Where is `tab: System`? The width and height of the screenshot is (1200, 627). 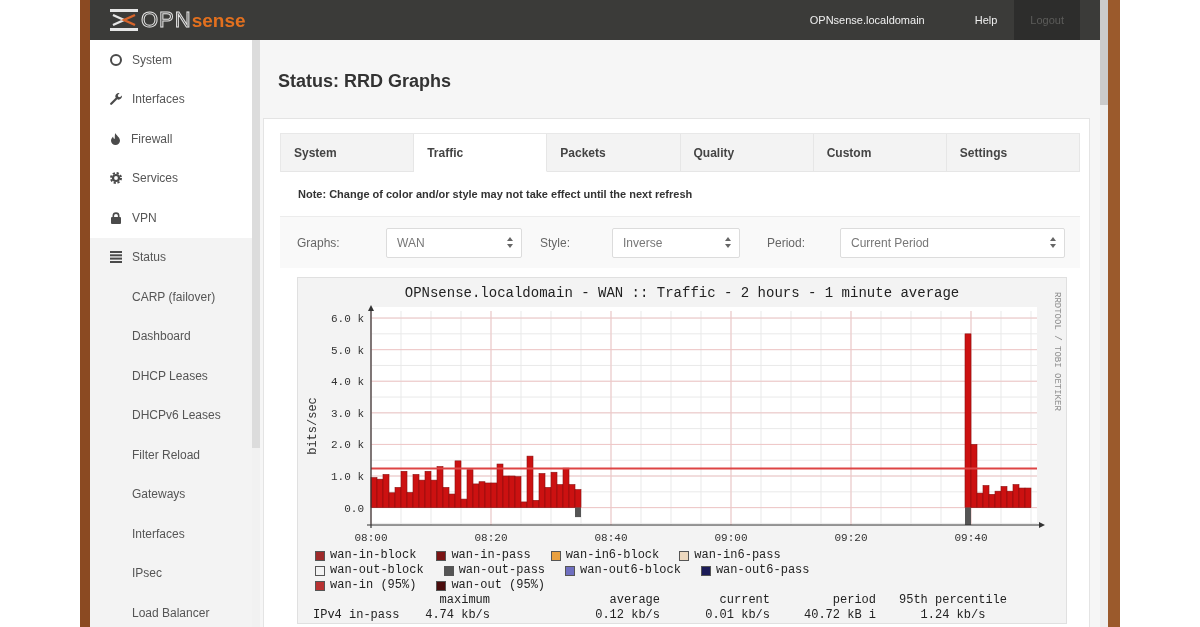
tab: System is located at coordinates (348, 153).